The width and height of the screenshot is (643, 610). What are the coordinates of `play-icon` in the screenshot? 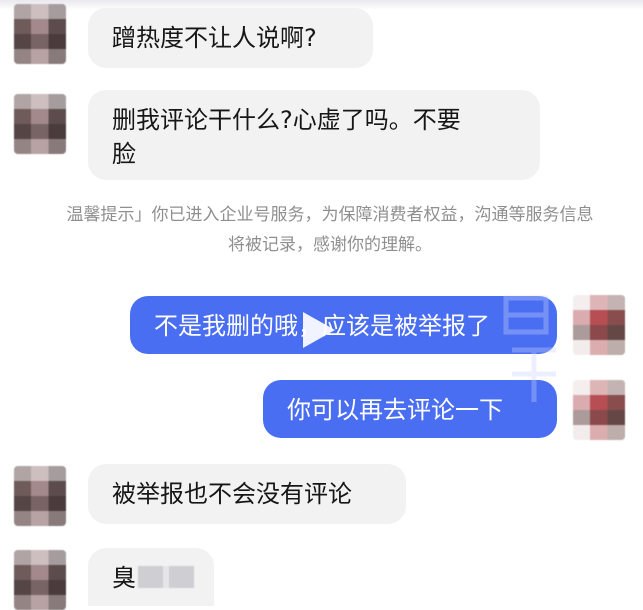 It's located at (315, 330).